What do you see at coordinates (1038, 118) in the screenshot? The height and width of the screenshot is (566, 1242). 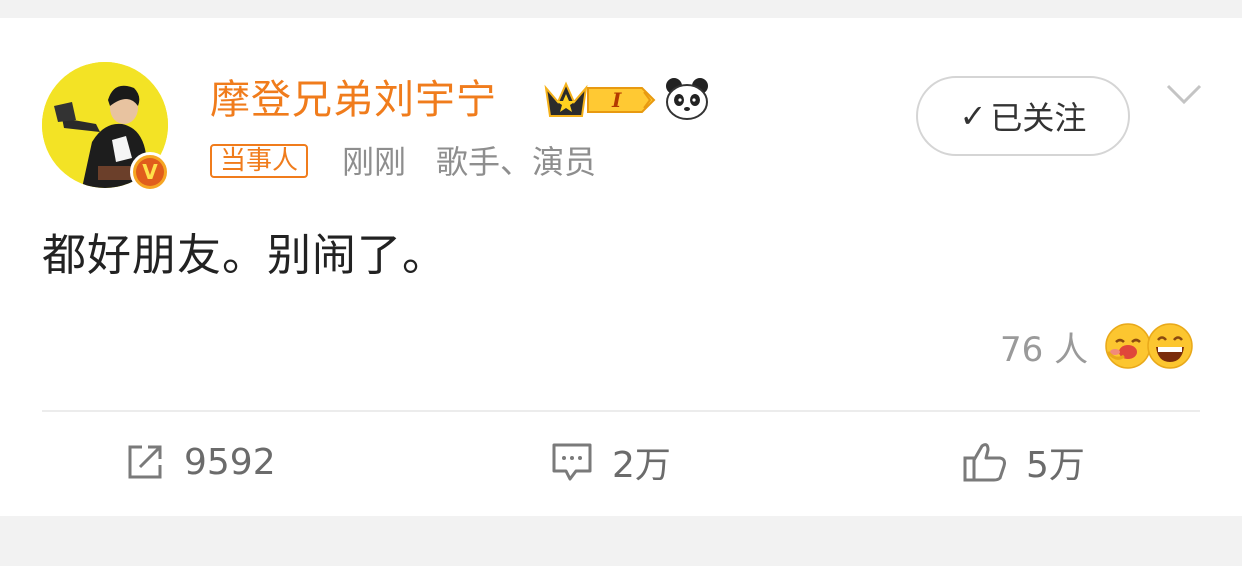 I see `follow-label: 已关注` at bounding box center [1038, 118].